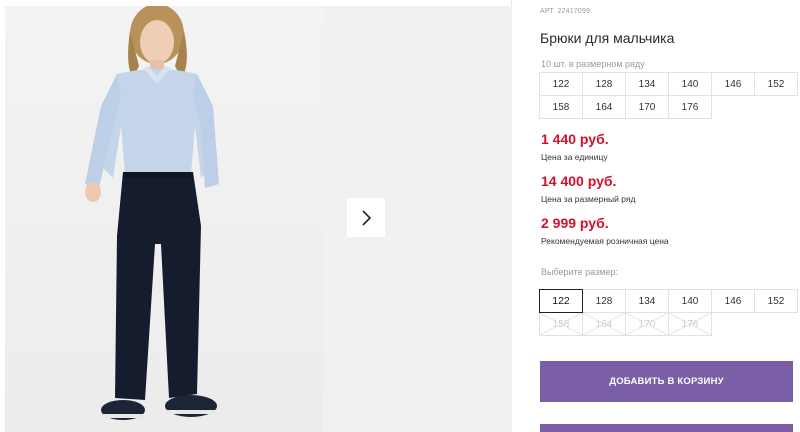 The image size is (800, 432). I want to click on size-option-selected: 122, so click(561, 301).